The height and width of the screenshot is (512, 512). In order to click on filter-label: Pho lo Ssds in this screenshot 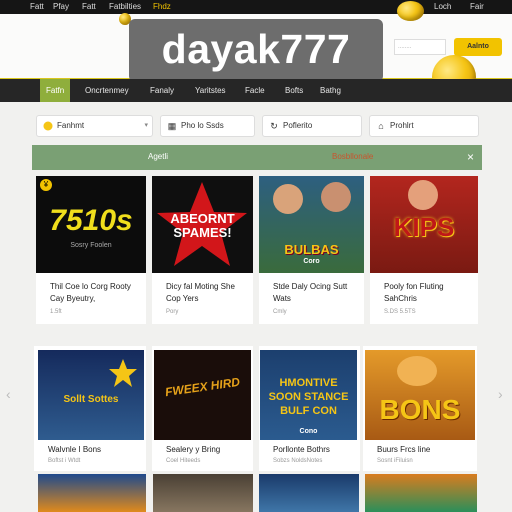, I will do `click(202, 125)`.